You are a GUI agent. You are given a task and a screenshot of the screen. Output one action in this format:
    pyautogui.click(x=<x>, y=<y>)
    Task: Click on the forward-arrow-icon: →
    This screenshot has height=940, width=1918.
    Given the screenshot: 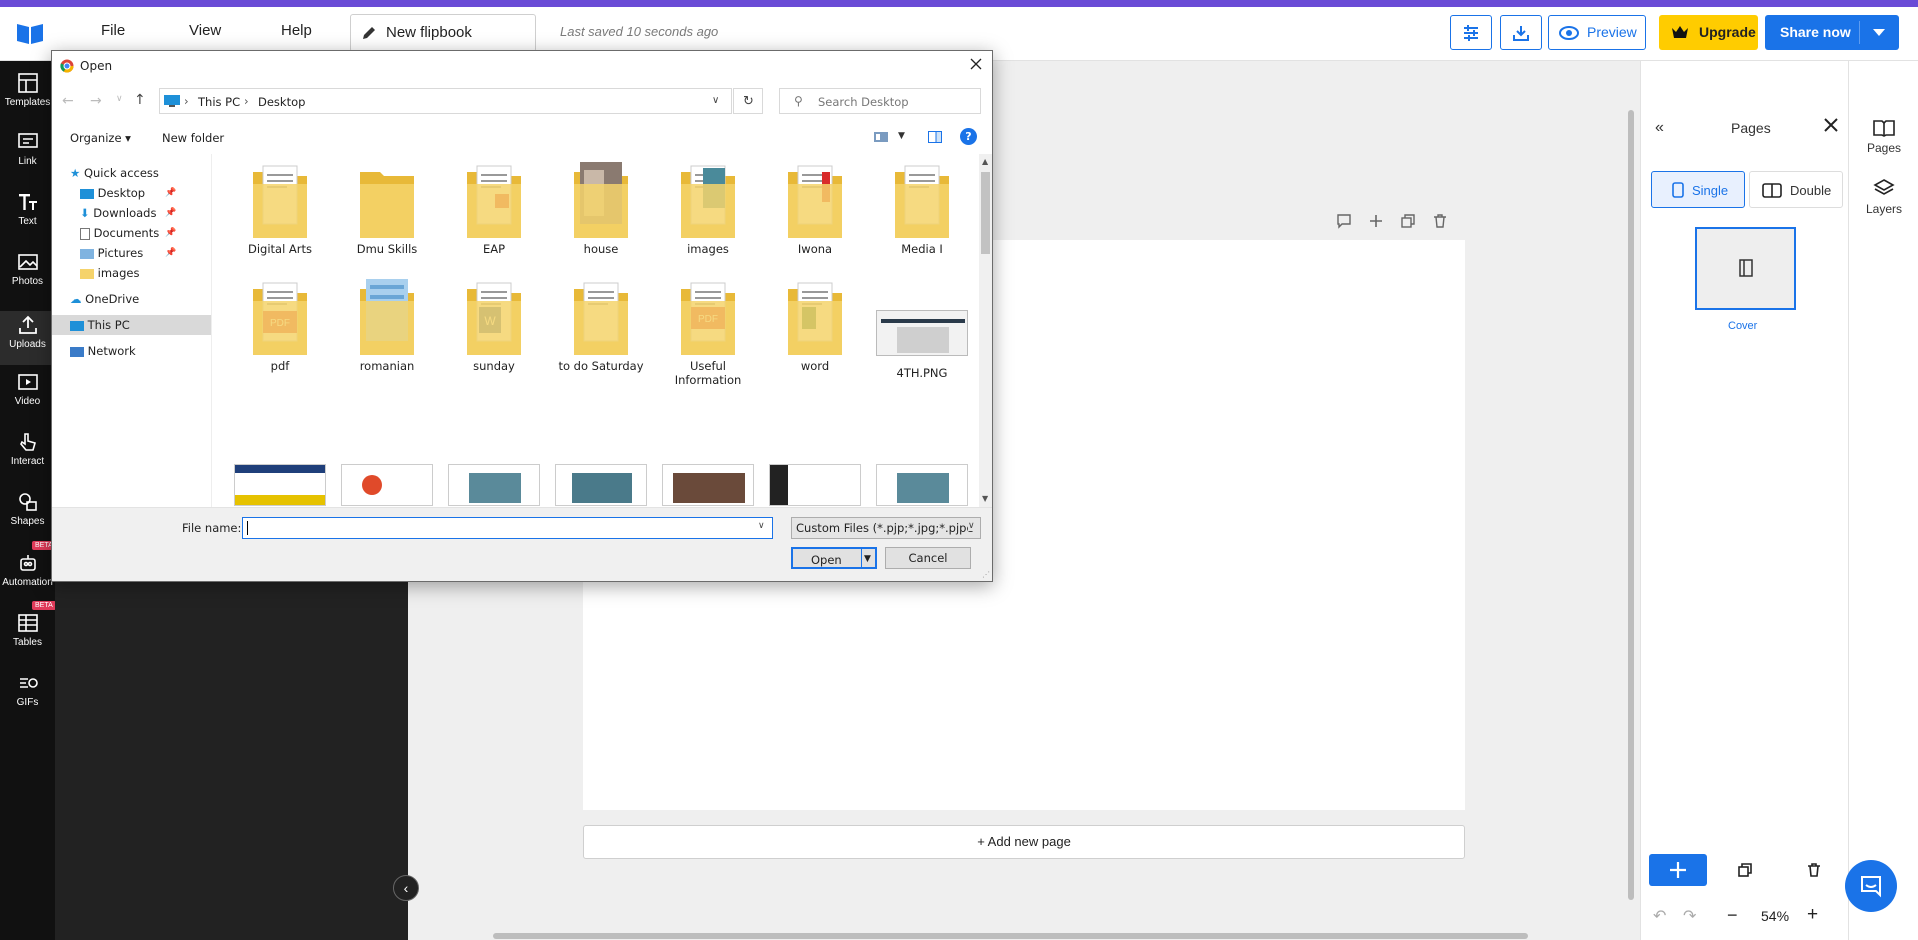 What is the action you would take?
    pyautogui.click(x=96, y=101)
    